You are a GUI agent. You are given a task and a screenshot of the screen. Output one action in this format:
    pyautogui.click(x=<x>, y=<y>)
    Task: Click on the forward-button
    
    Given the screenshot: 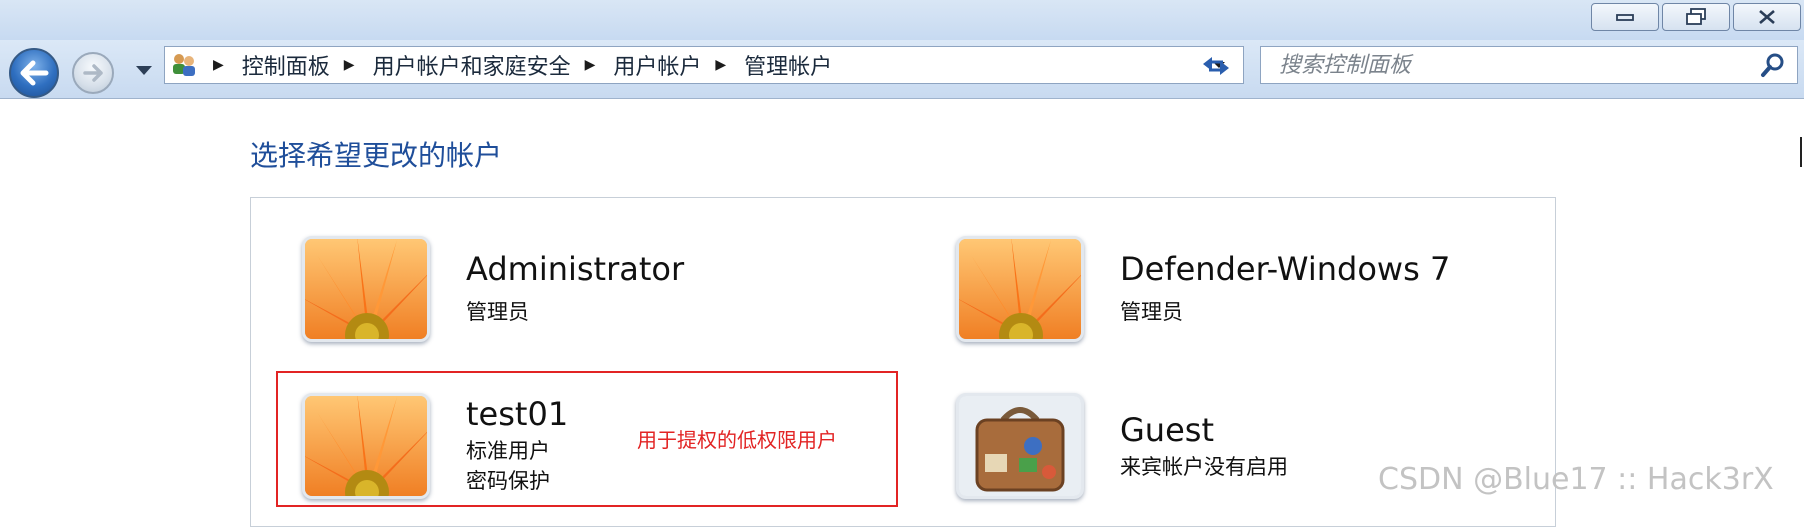 What is the action you would take?
    pyautogui.click(x=93, y=73)
    